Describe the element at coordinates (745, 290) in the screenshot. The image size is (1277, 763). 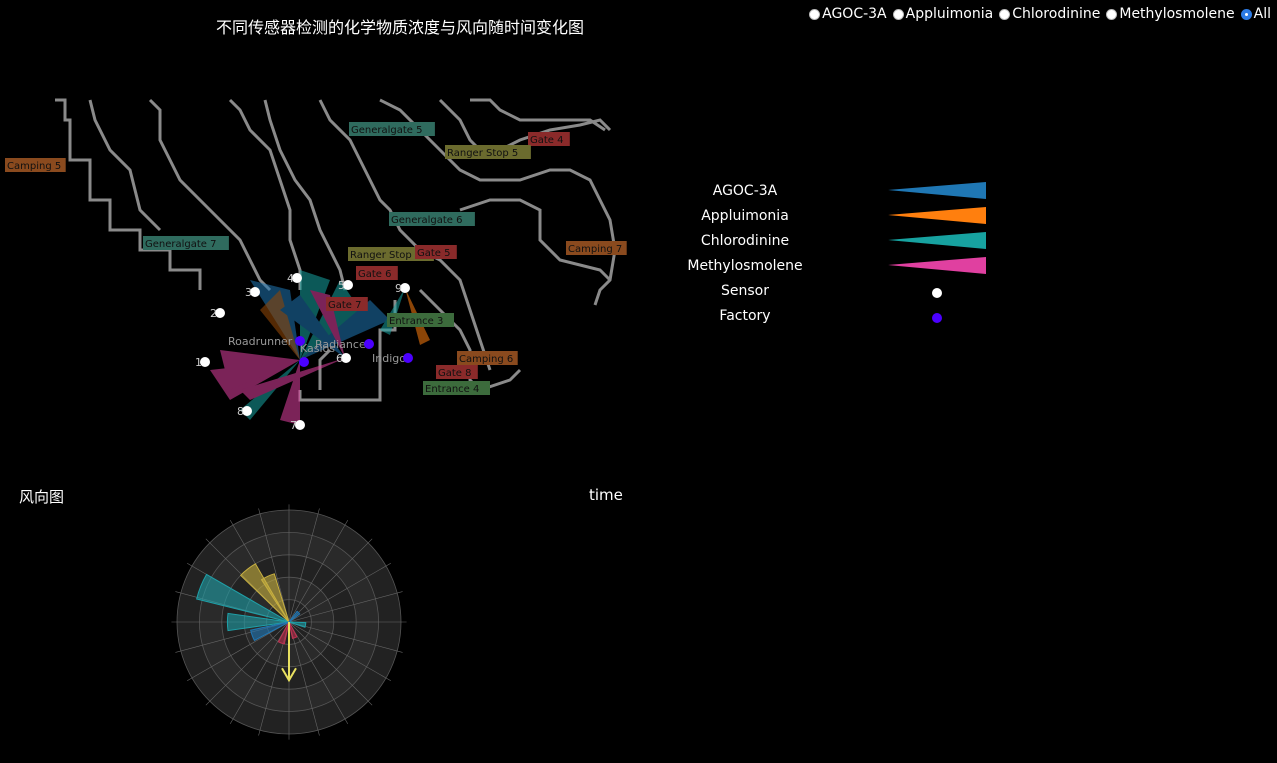
I see `legend-label: Sensor` at that location.